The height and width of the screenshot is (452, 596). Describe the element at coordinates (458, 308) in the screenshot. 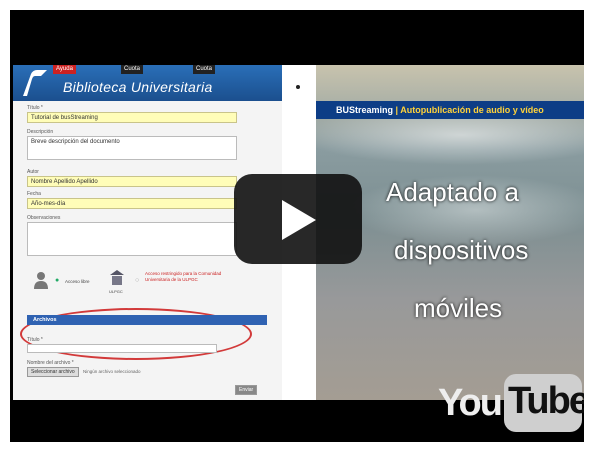

I see `overlay-line-3: móviles` at that location.